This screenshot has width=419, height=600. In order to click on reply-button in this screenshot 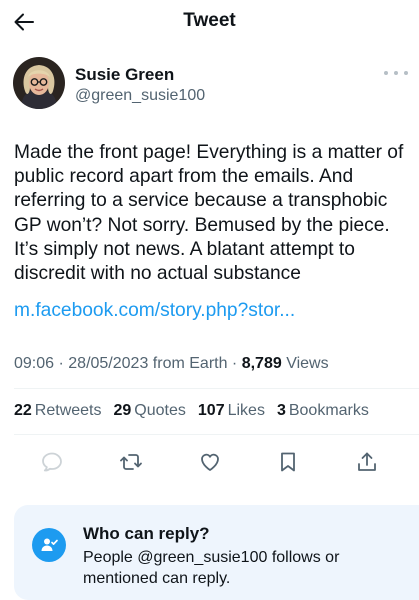, I will do `click(52, 462)`.